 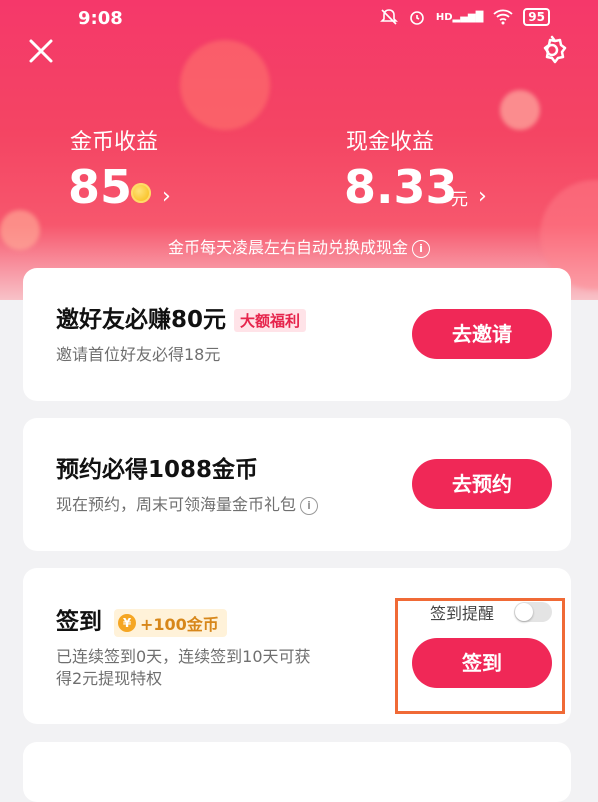 I want to click on checkin-title-row: 签到 ¥ +100金币, so click(x=141, y=619).